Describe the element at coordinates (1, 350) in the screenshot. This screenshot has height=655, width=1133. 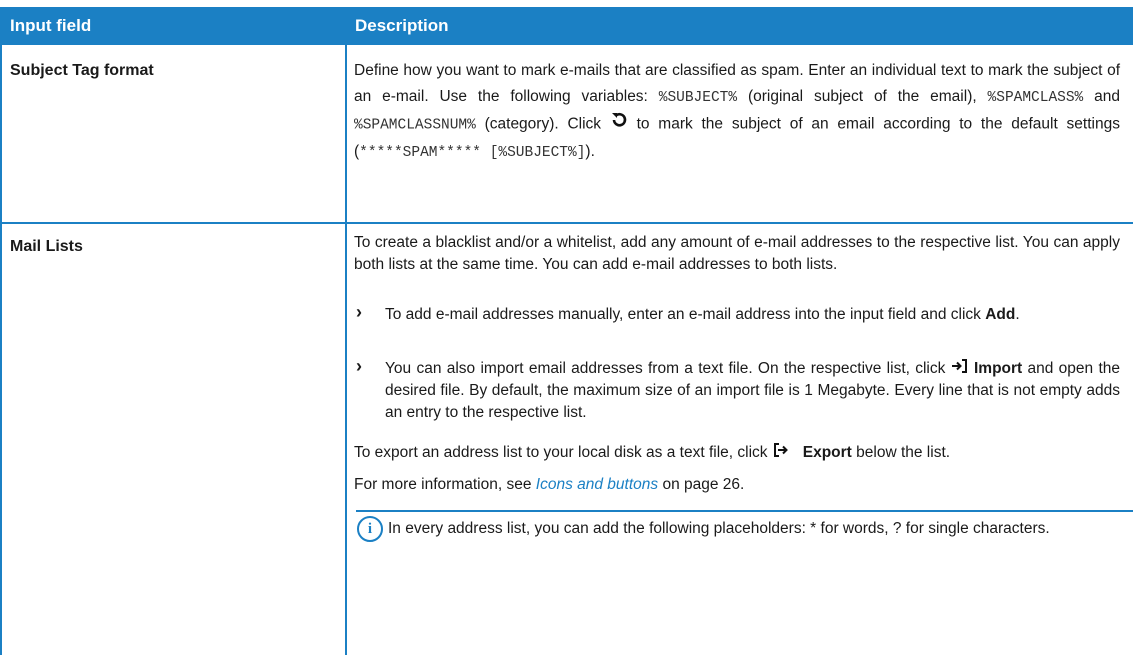
I see `left-border` at that location.